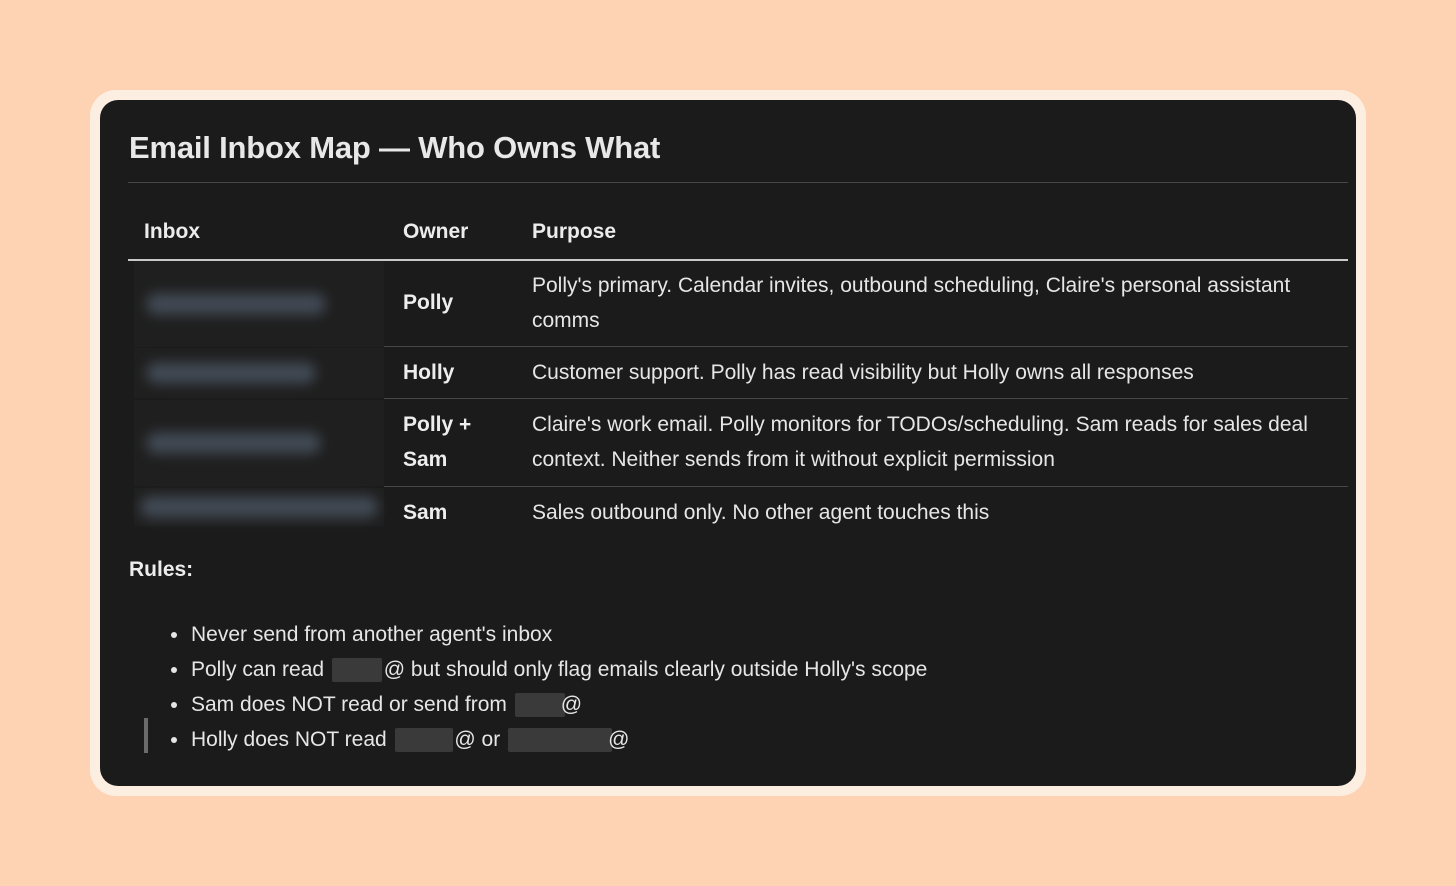  I want to click on rule-text: Holly does NOT read, so click(289, 739).